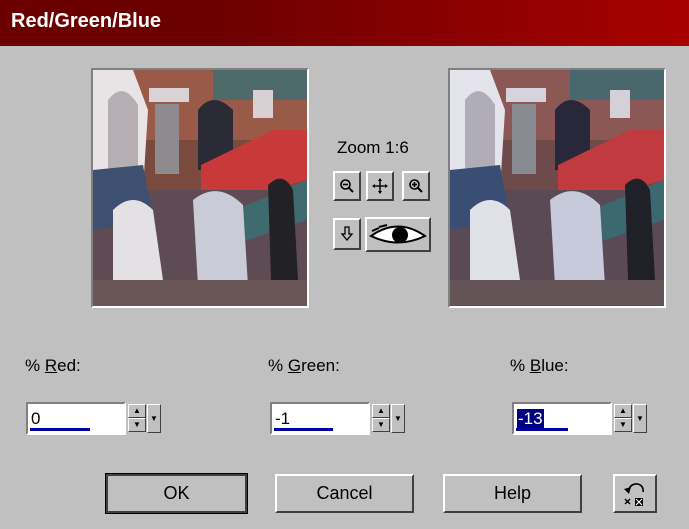 This screenshot has height=529, width=689. Describe the element at coordinates (373, 147) in the screenshot. I see `zoom-label: Zoom 1:6` at that location.